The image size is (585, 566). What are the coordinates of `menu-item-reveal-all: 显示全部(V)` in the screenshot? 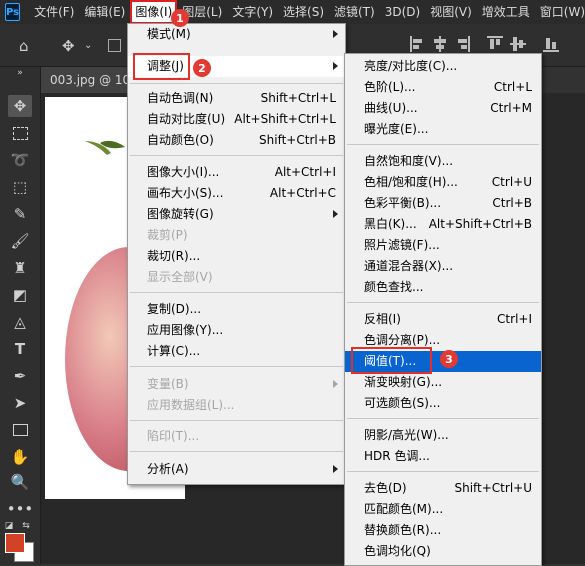 It's located at (180, 277).